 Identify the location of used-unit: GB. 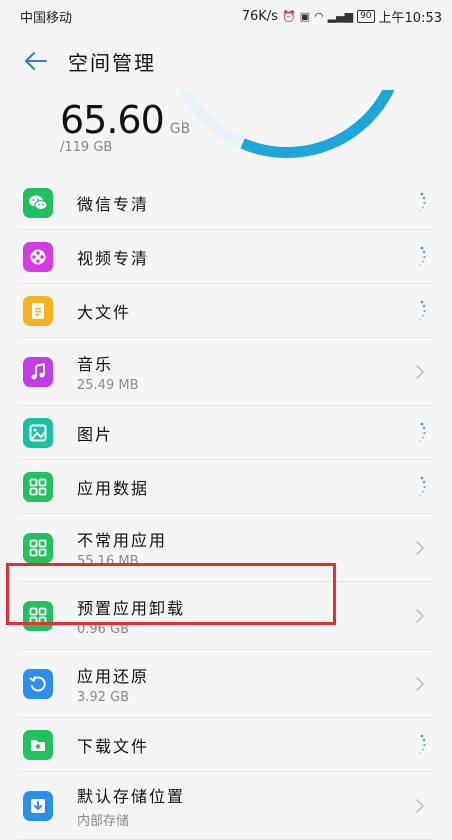
(180, 129).